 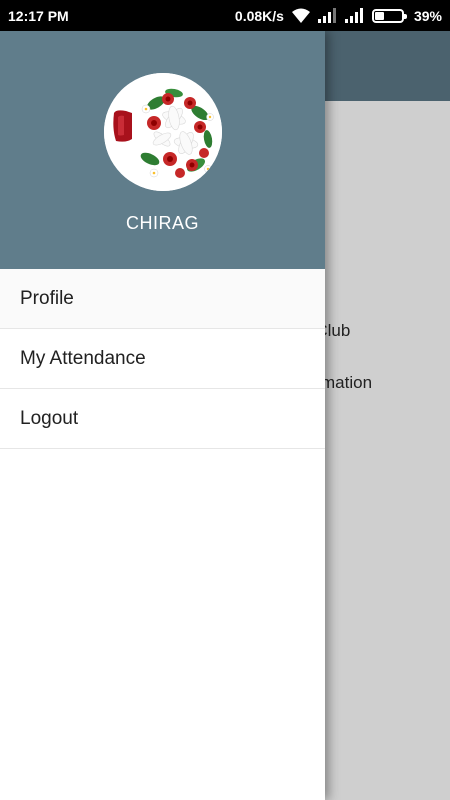 I want to click on status-bar: 12:17 PM 0.08K/s 39%, so click(x=225, y=15).